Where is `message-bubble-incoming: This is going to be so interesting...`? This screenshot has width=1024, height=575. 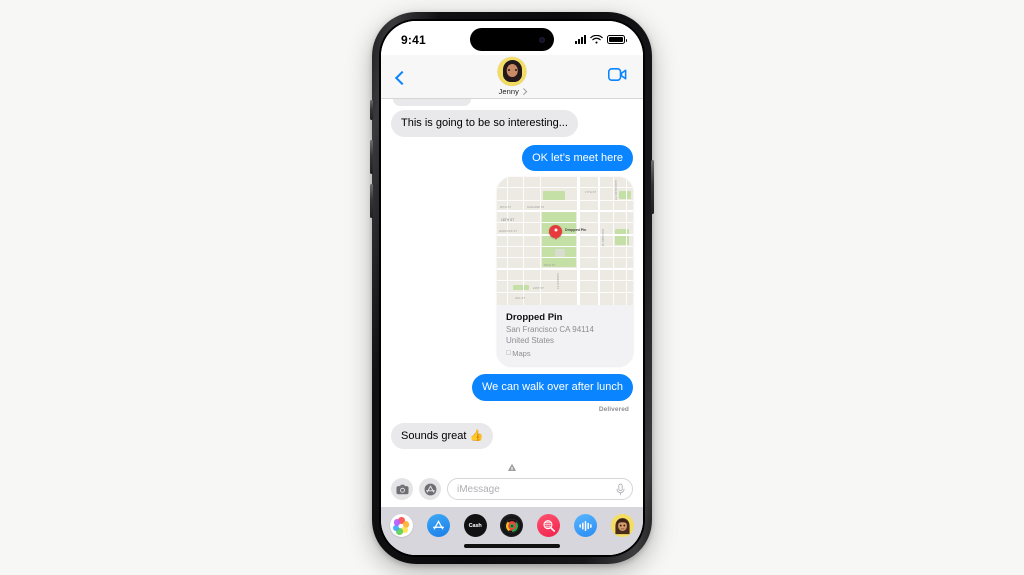 message-bubble-incoming: This is going to be so interesting... is located at coordinates (482, 123).